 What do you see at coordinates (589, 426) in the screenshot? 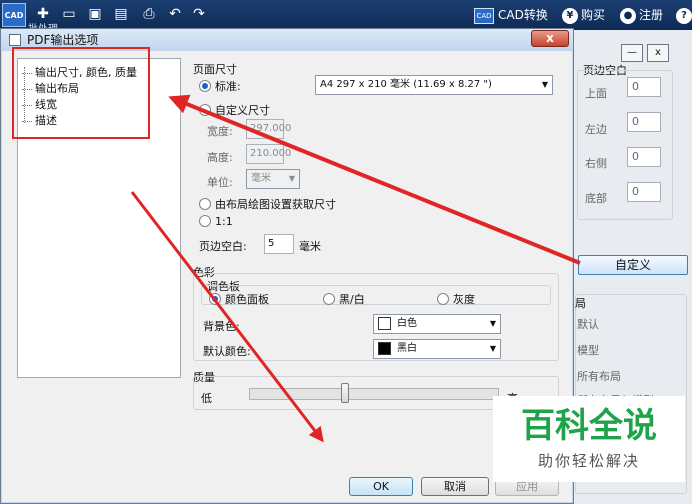
I see `watermark-title: 百科全说` at bounding box center [589, 426].